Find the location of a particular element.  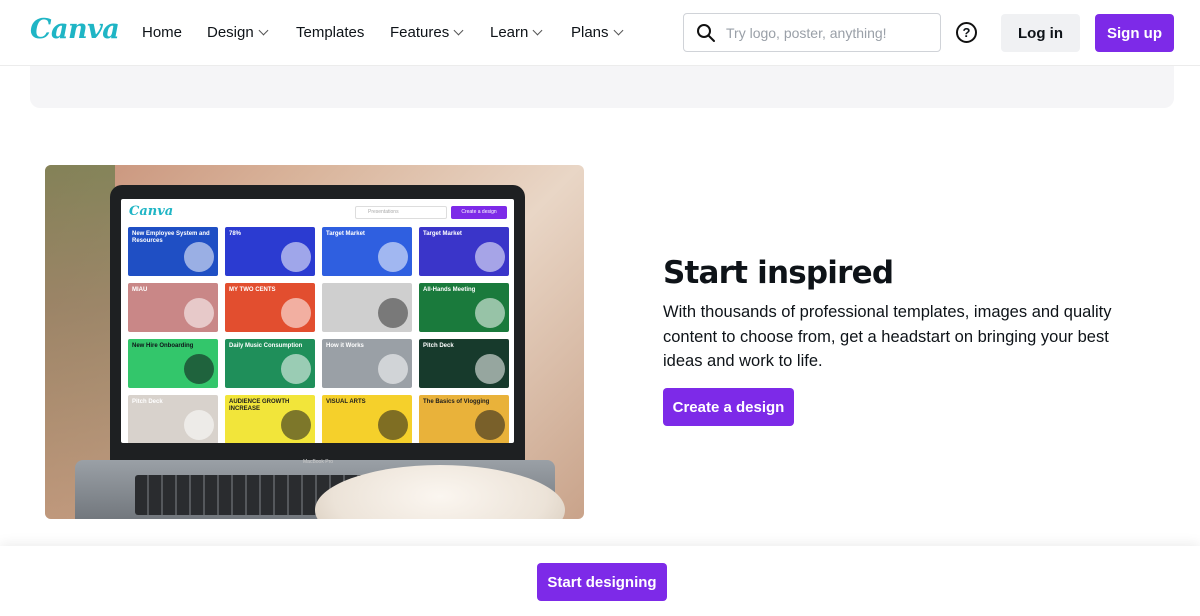

nav-learn: Learn is located at coordinates (516, 32).